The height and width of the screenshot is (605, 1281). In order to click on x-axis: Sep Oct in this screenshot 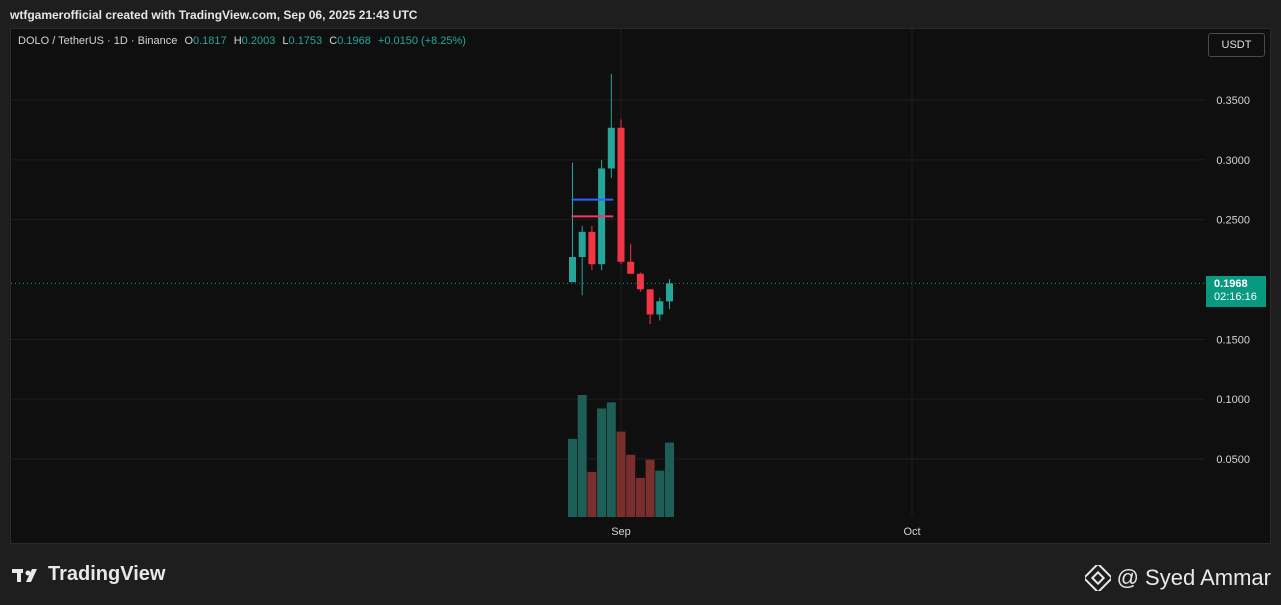, I will do `click(765, 532)`.